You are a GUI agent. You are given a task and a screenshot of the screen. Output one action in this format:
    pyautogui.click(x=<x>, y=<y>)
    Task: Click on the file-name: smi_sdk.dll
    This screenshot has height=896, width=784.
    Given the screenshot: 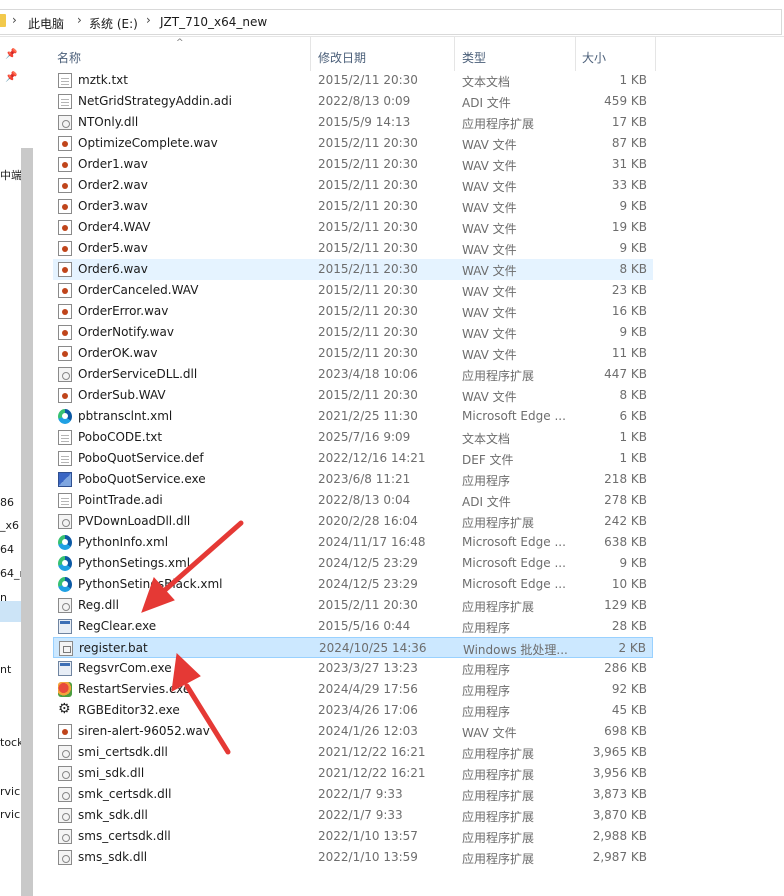 What is the action you would take?
    pyautogui.click(x=111, y=773)
    